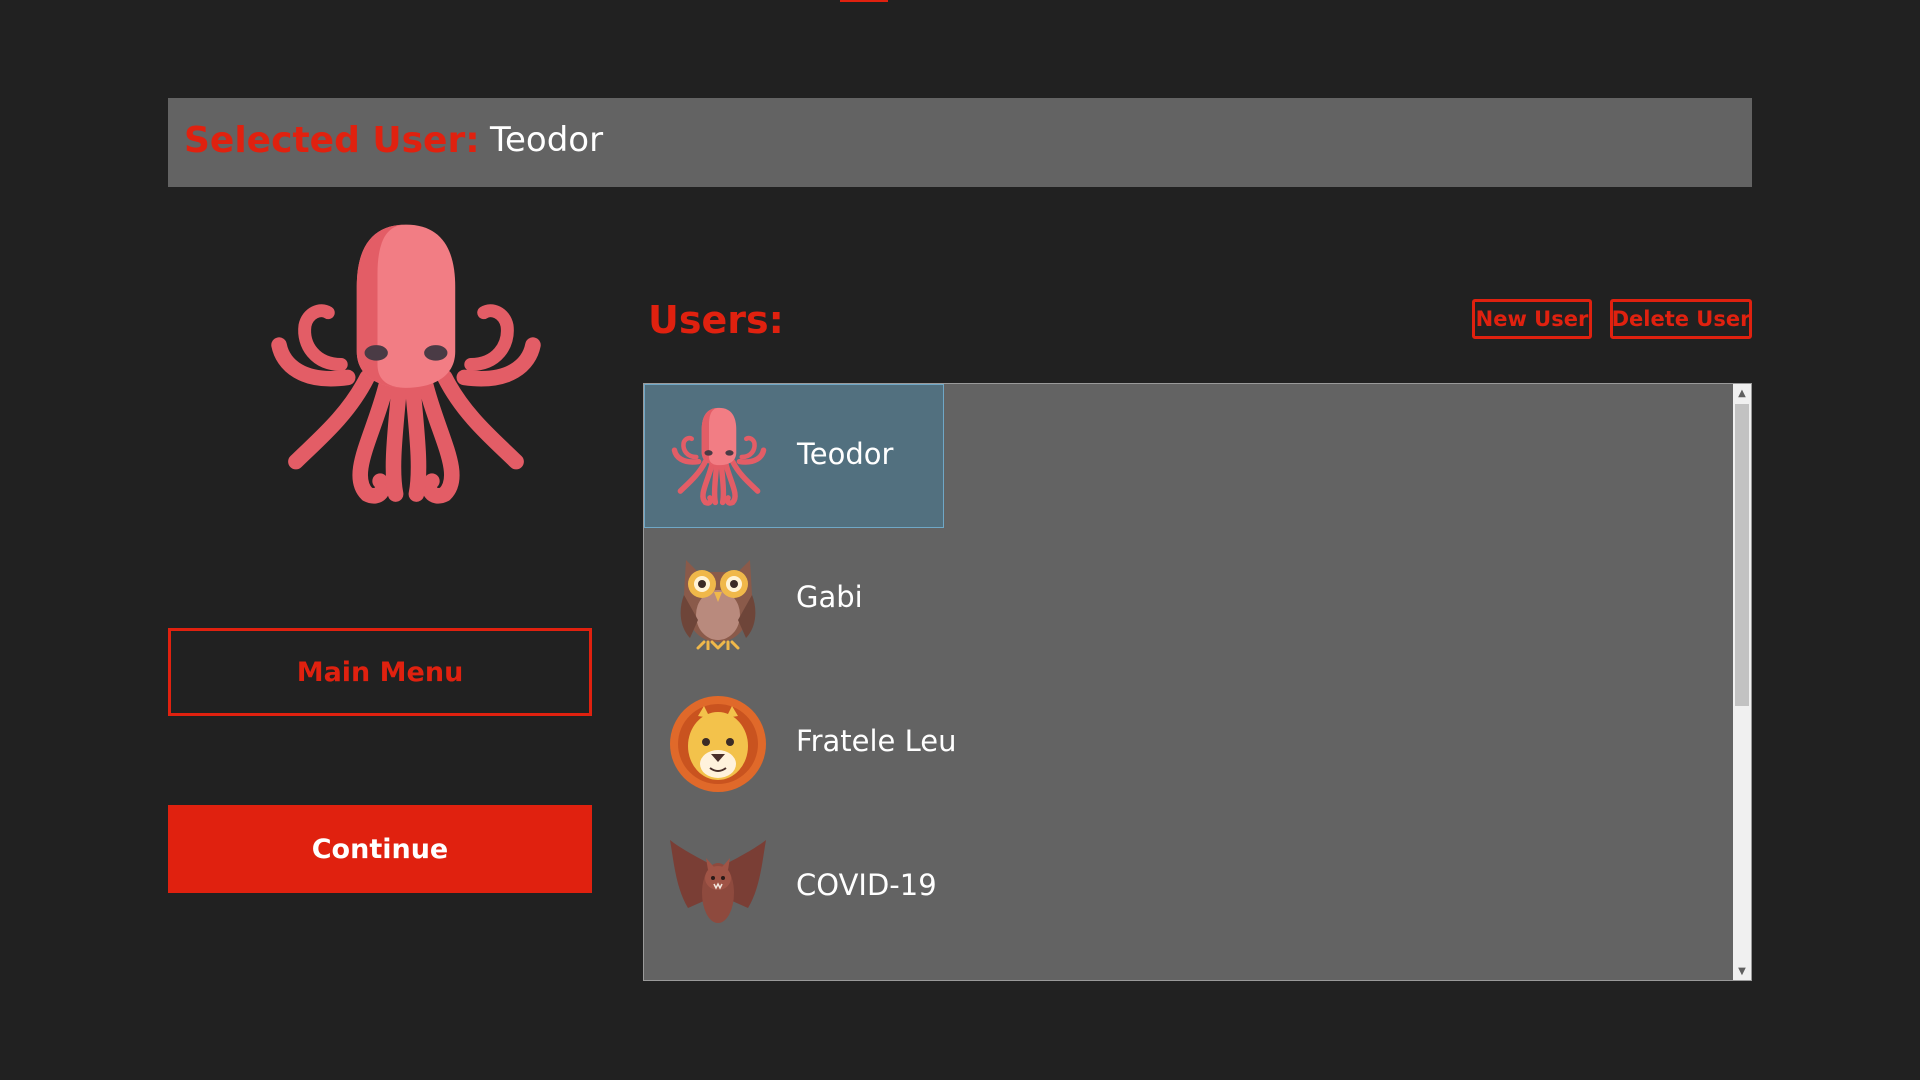 The width and height of the screenshot is (1920, 1080). Describe the element at coordinates (380, 849) in the screenshot. I see `continue-button: Continue` at that location.